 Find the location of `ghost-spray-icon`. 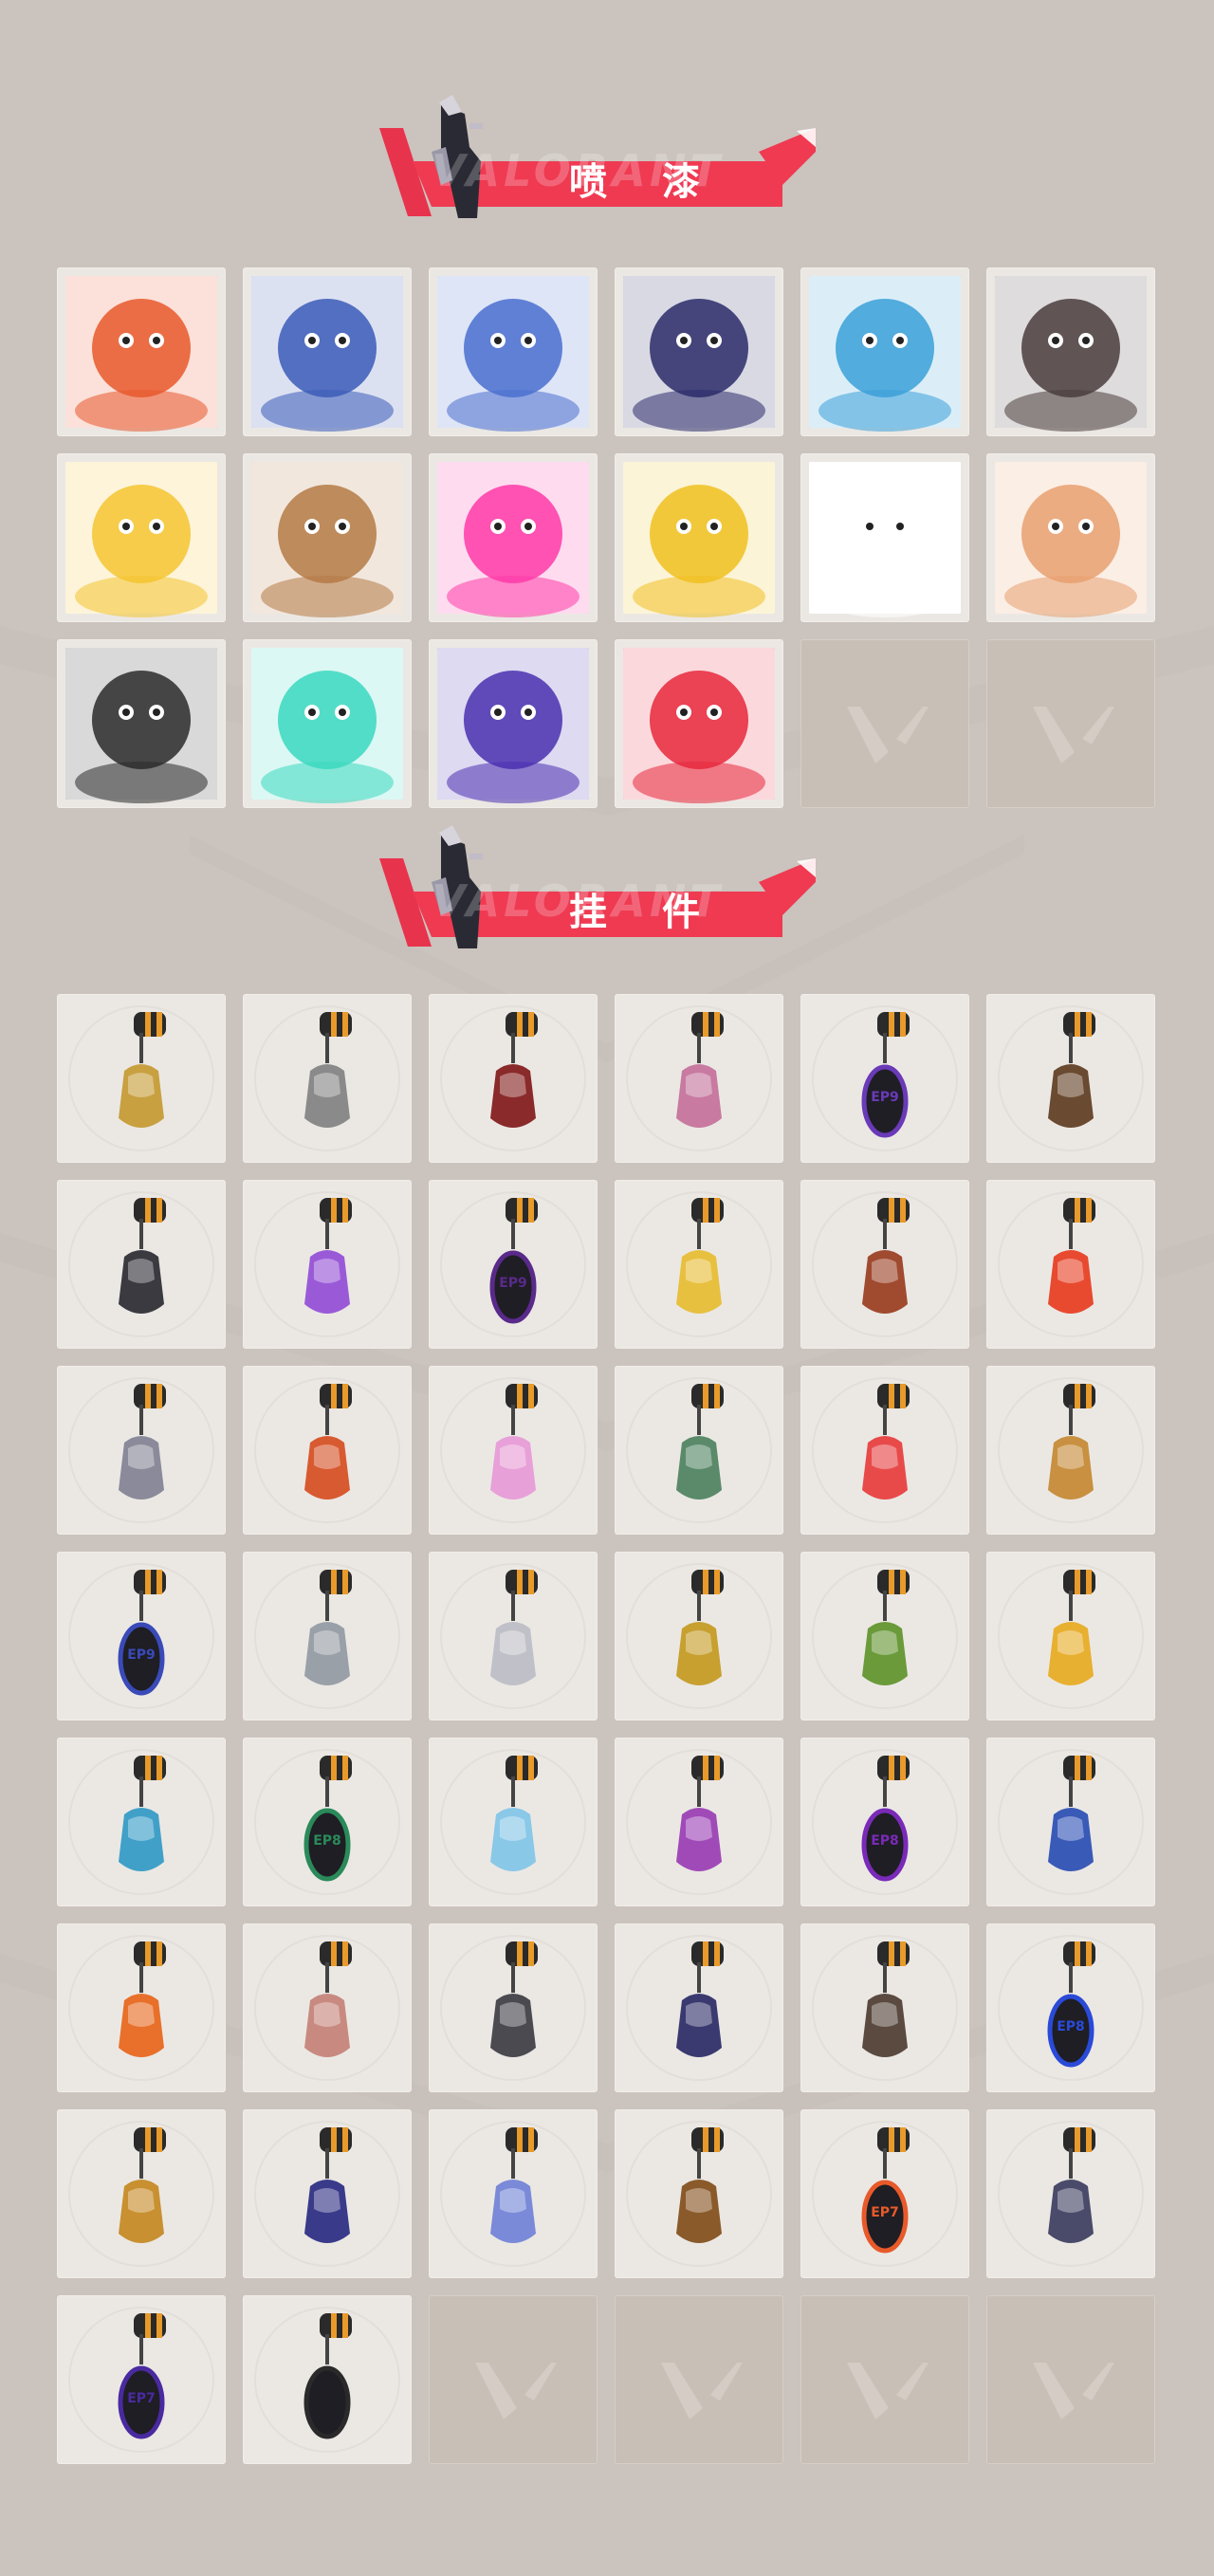

ghost-spray-icon is located at coordinates (885, 539).